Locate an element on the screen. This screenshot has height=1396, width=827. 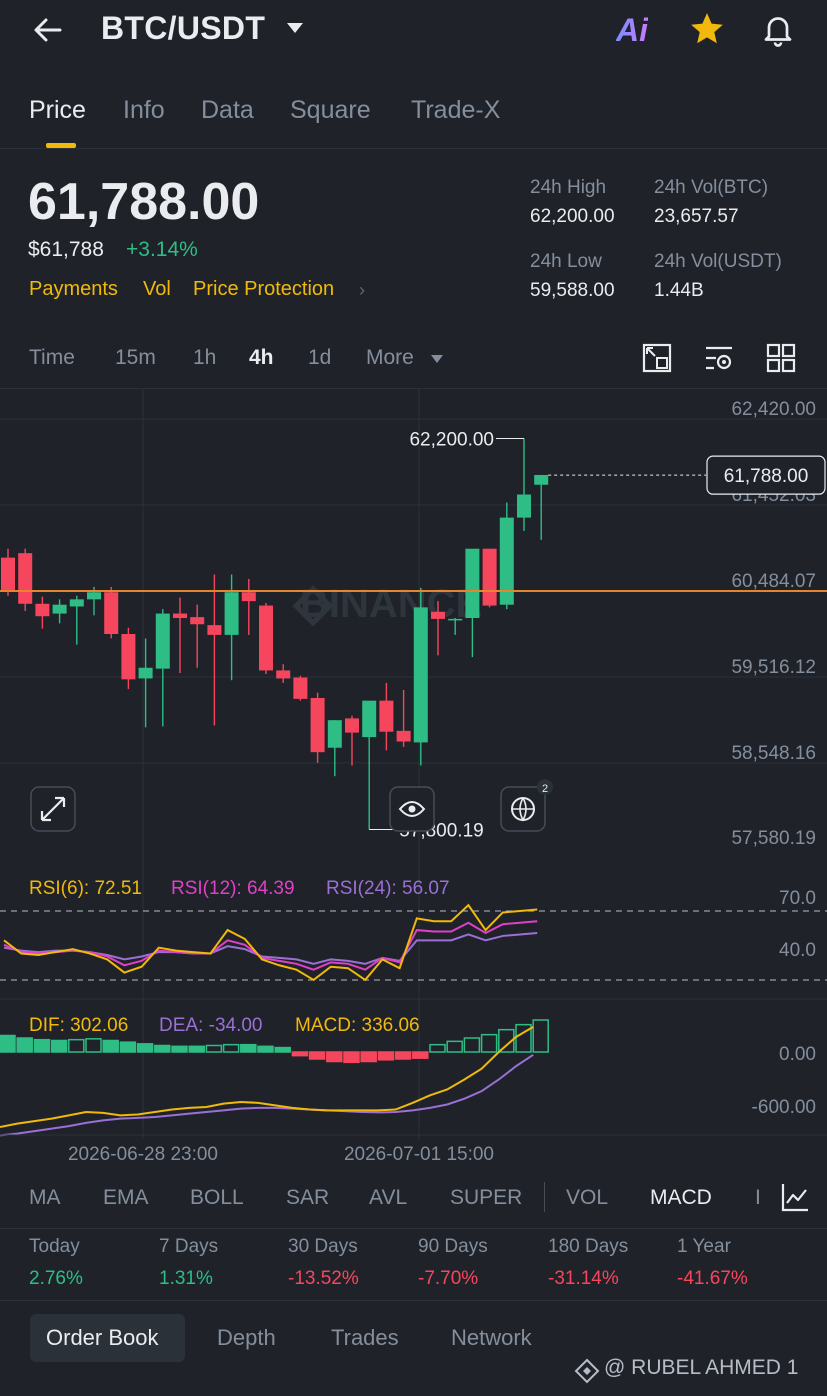
tab-trade-x: Trade-X is located at coordinates (455, 110).